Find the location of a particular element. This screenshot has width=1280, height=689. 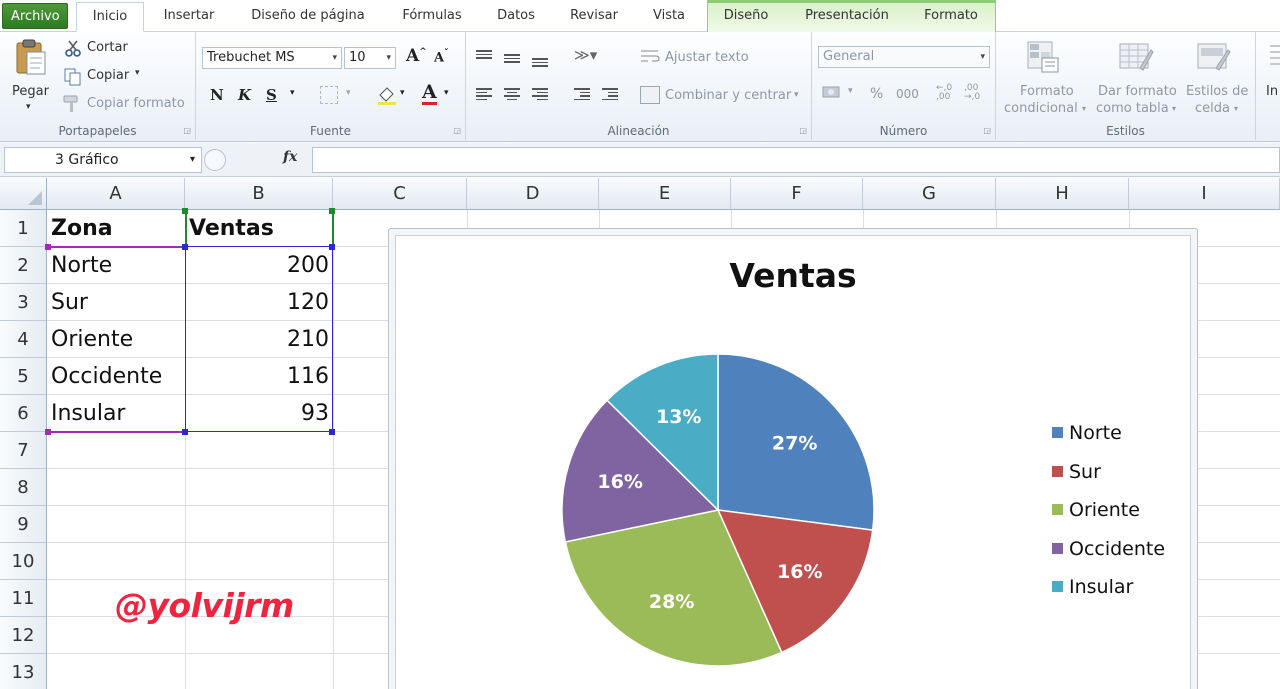

row-header-9: 9 is located at coordinates (23, 524).